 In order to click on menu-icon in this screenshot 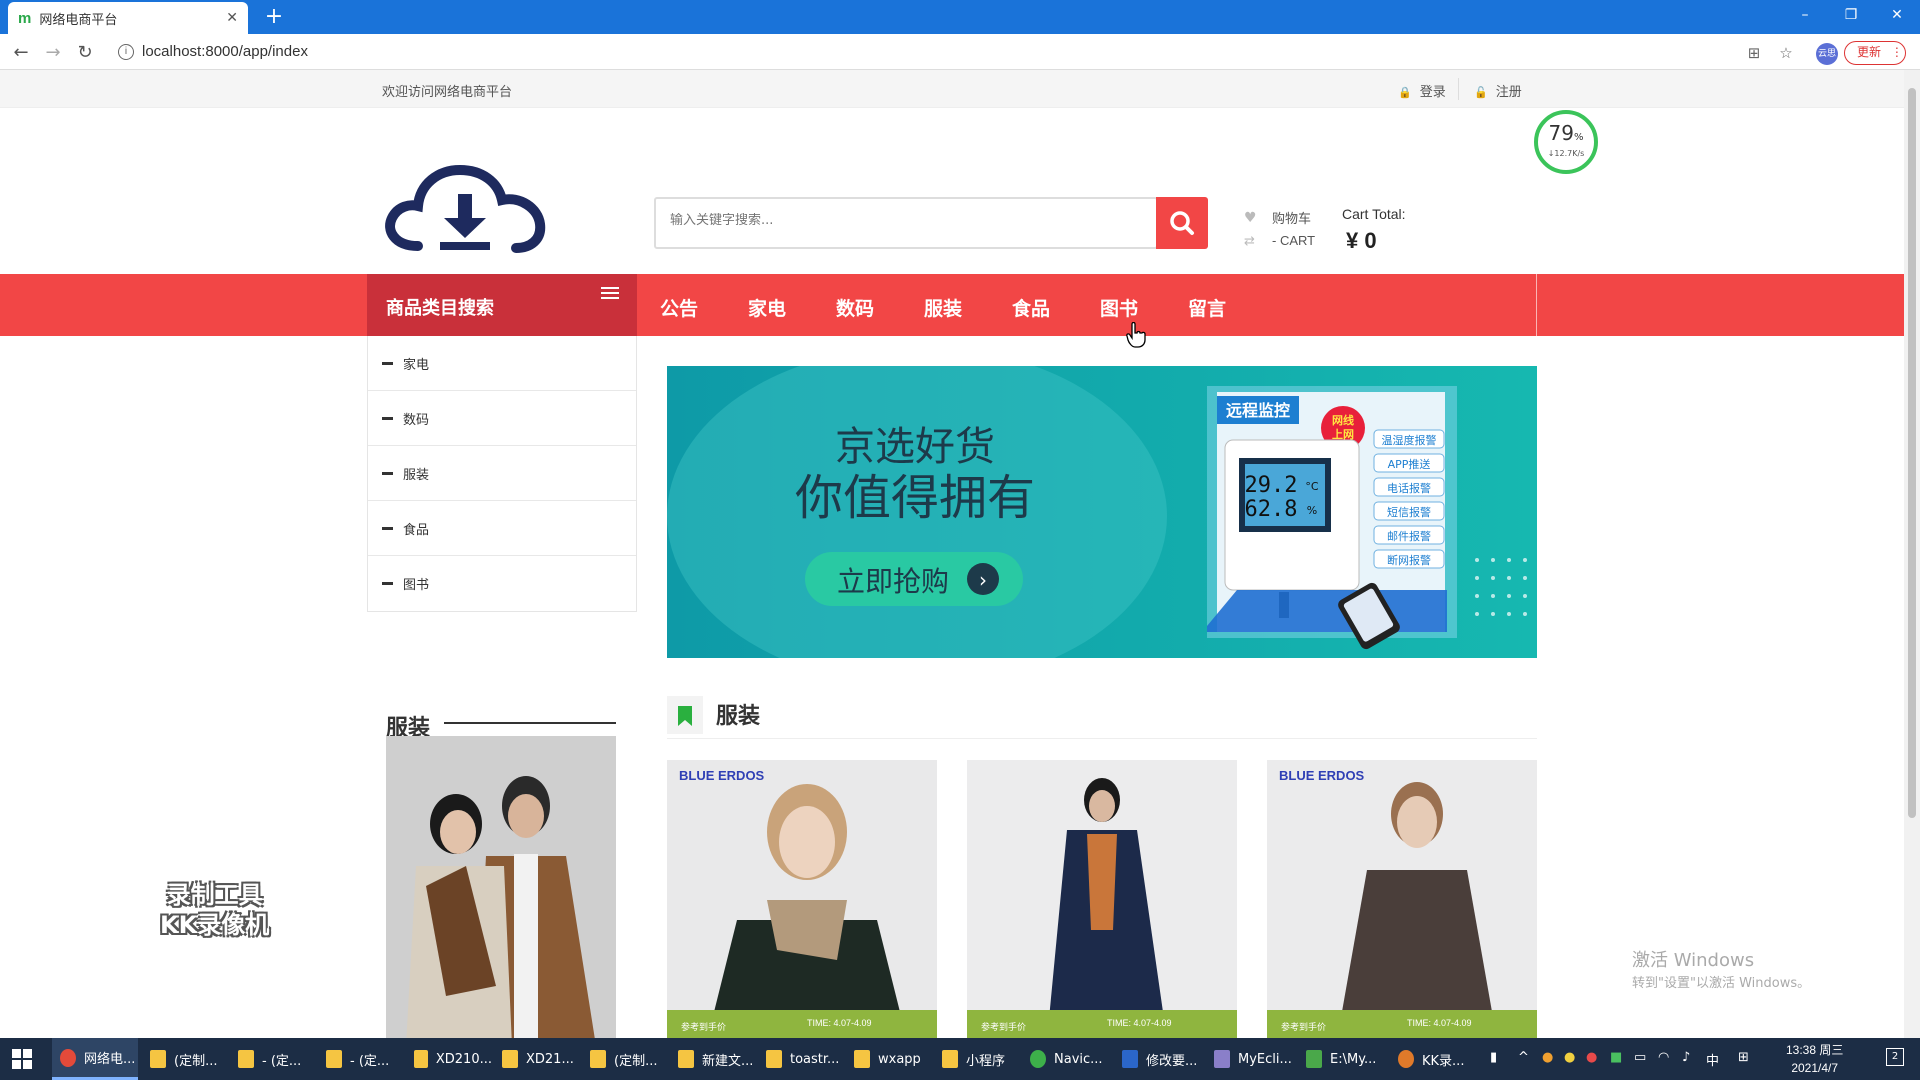, I will do `click(610, 294)`.